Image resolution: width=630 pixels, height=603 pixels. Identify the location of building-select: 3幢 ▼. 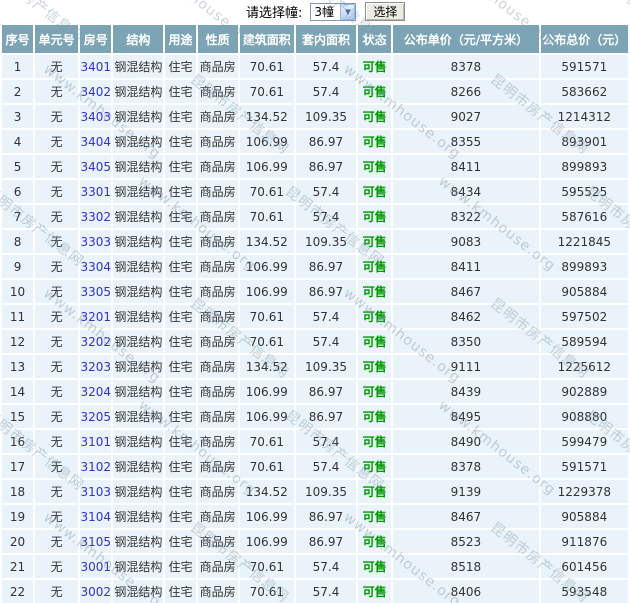
(333, 11).